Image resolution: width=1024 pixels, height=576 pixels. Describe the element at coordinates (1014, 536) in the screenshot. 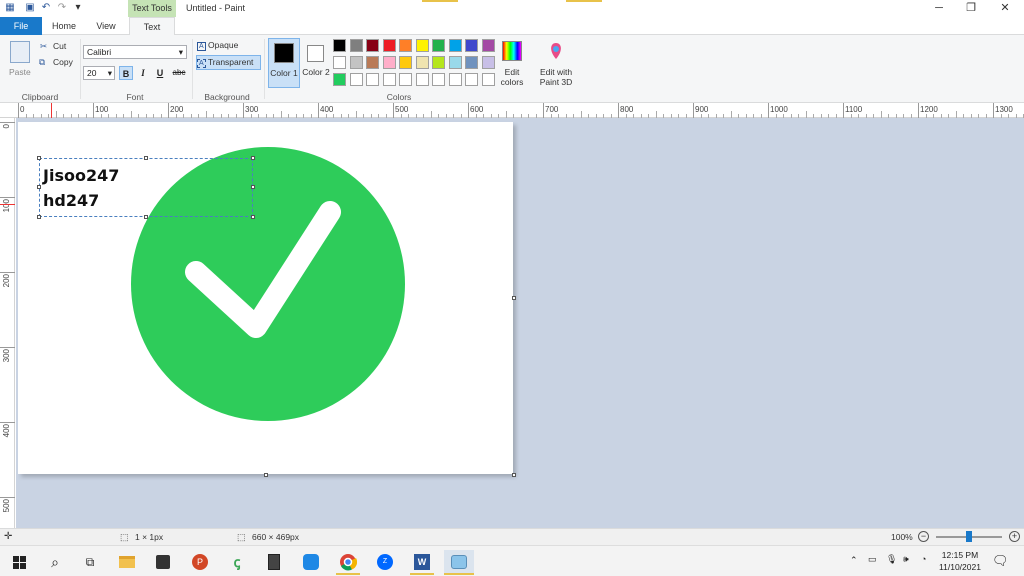

I see `zoom-in-button: +` at that location.